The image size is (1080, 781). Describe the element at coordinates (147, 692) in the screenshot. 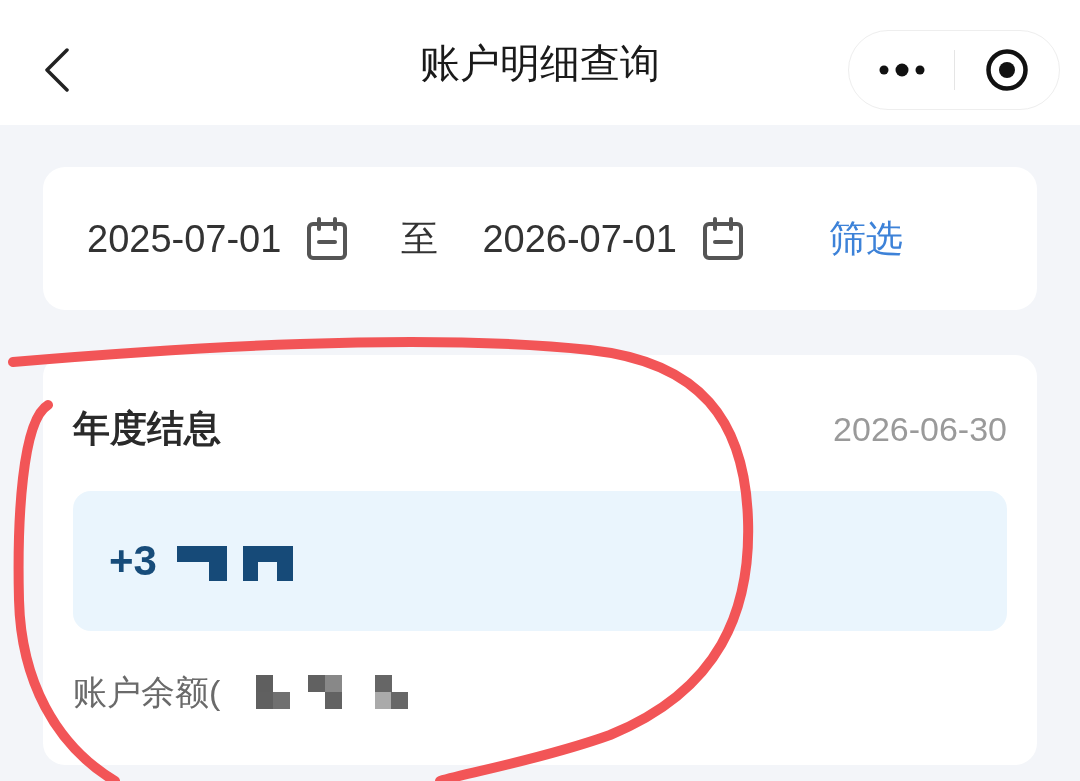

I see `balance-label: 账户余额(` at that location.